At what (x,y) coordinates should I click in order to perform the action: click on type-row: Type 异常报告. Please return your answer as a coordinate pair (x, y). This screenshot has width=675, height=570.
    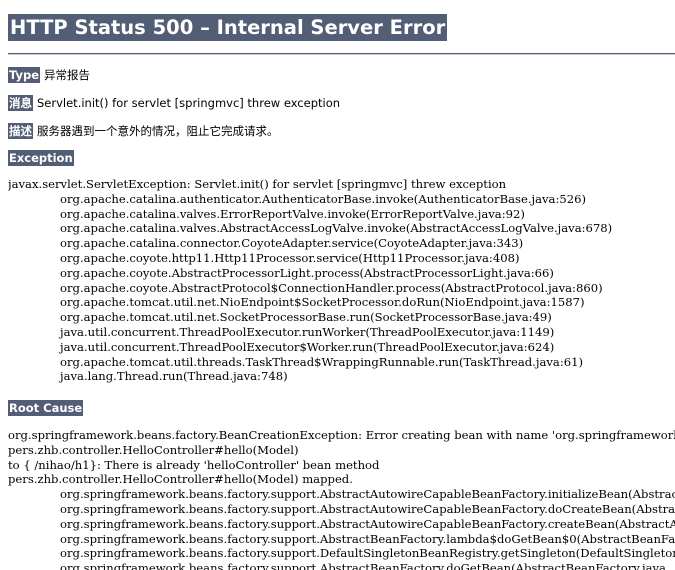
    Looking at the image, I should click on (49, 75).